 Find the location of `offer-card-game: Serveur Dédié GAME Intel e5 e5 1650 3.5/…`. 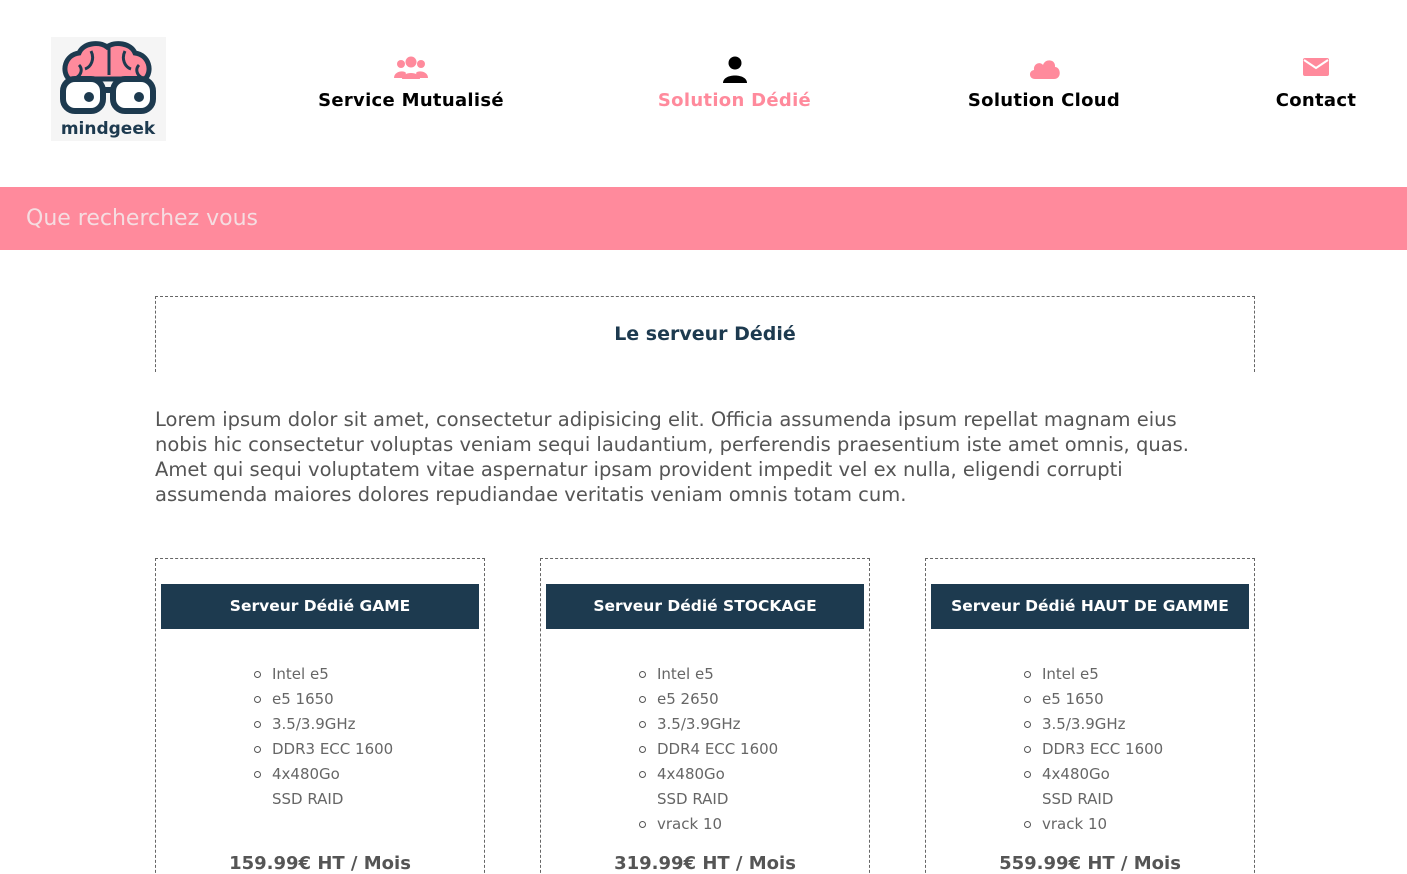

offer-card-game: Serveur Dédié GAME Intel e5 e5 1650 3.5/… is located at coordinates (320, 716).